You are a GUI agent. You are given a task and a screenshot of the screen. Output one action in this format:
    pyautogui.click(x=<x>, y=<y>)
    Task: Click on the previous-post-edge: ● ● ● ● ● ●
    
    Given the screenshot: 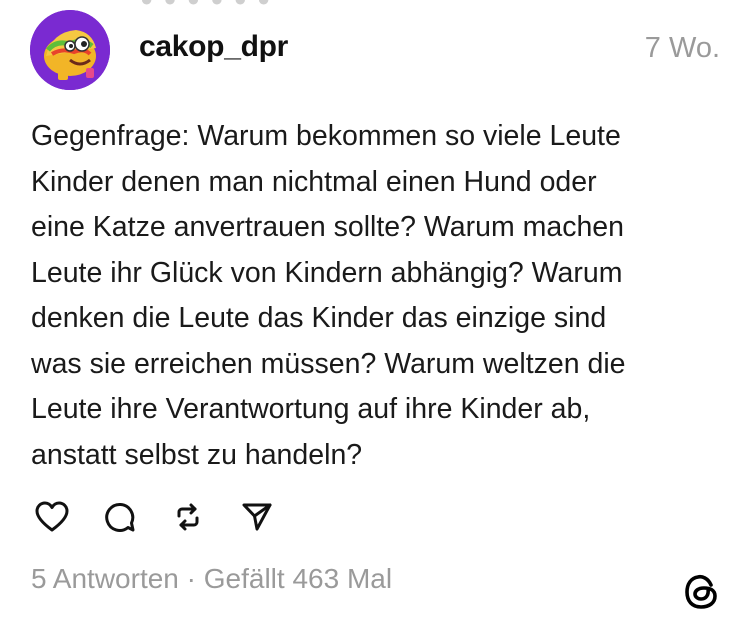 What is the action you would take?
    pyautogui.click(x=240, y=3)
    